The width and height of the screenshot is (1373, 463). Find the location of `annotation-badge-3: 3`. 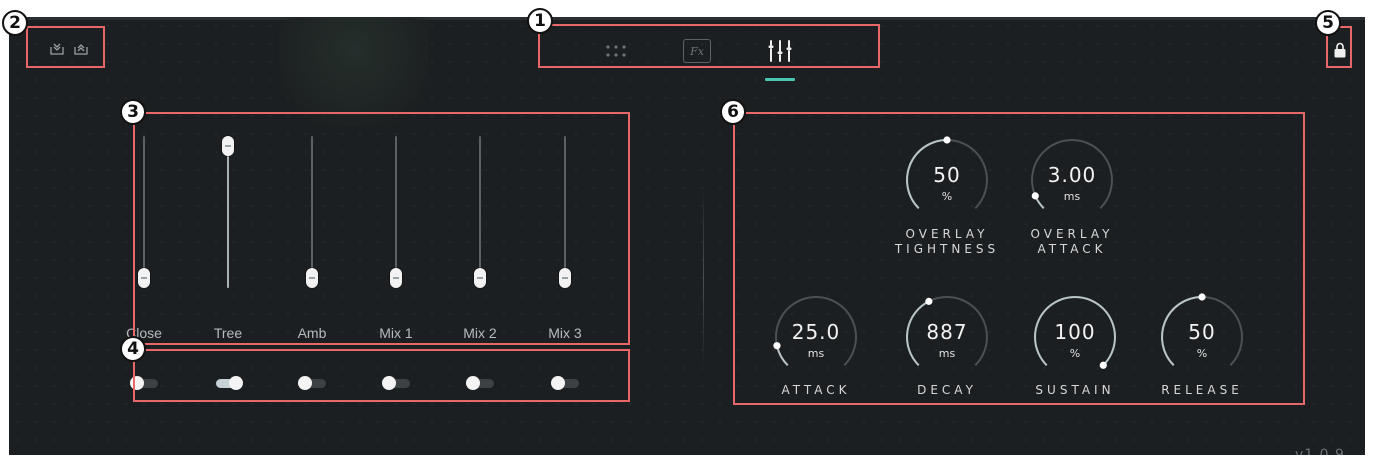

annotation-badge-3: 3 is located at coordinates (133, 112).